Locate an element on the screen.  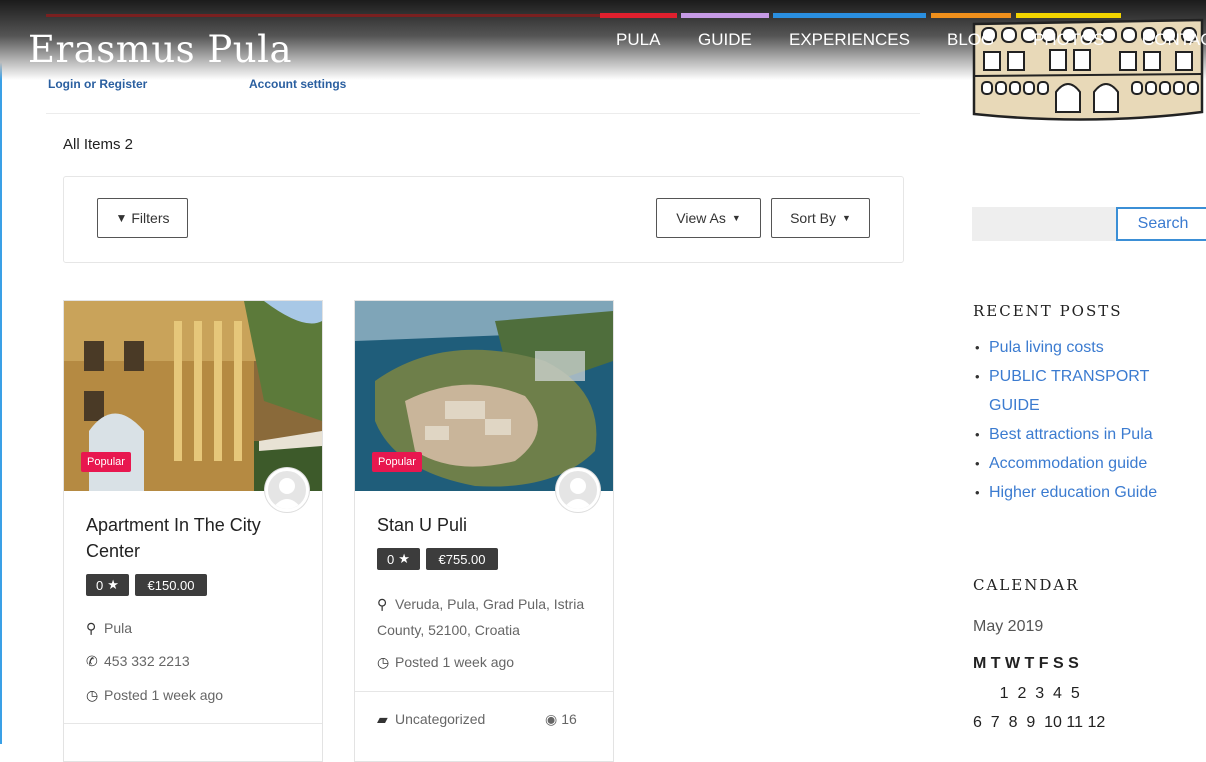
filters-button: ▼ Filters is located at coordinates (142, 218).